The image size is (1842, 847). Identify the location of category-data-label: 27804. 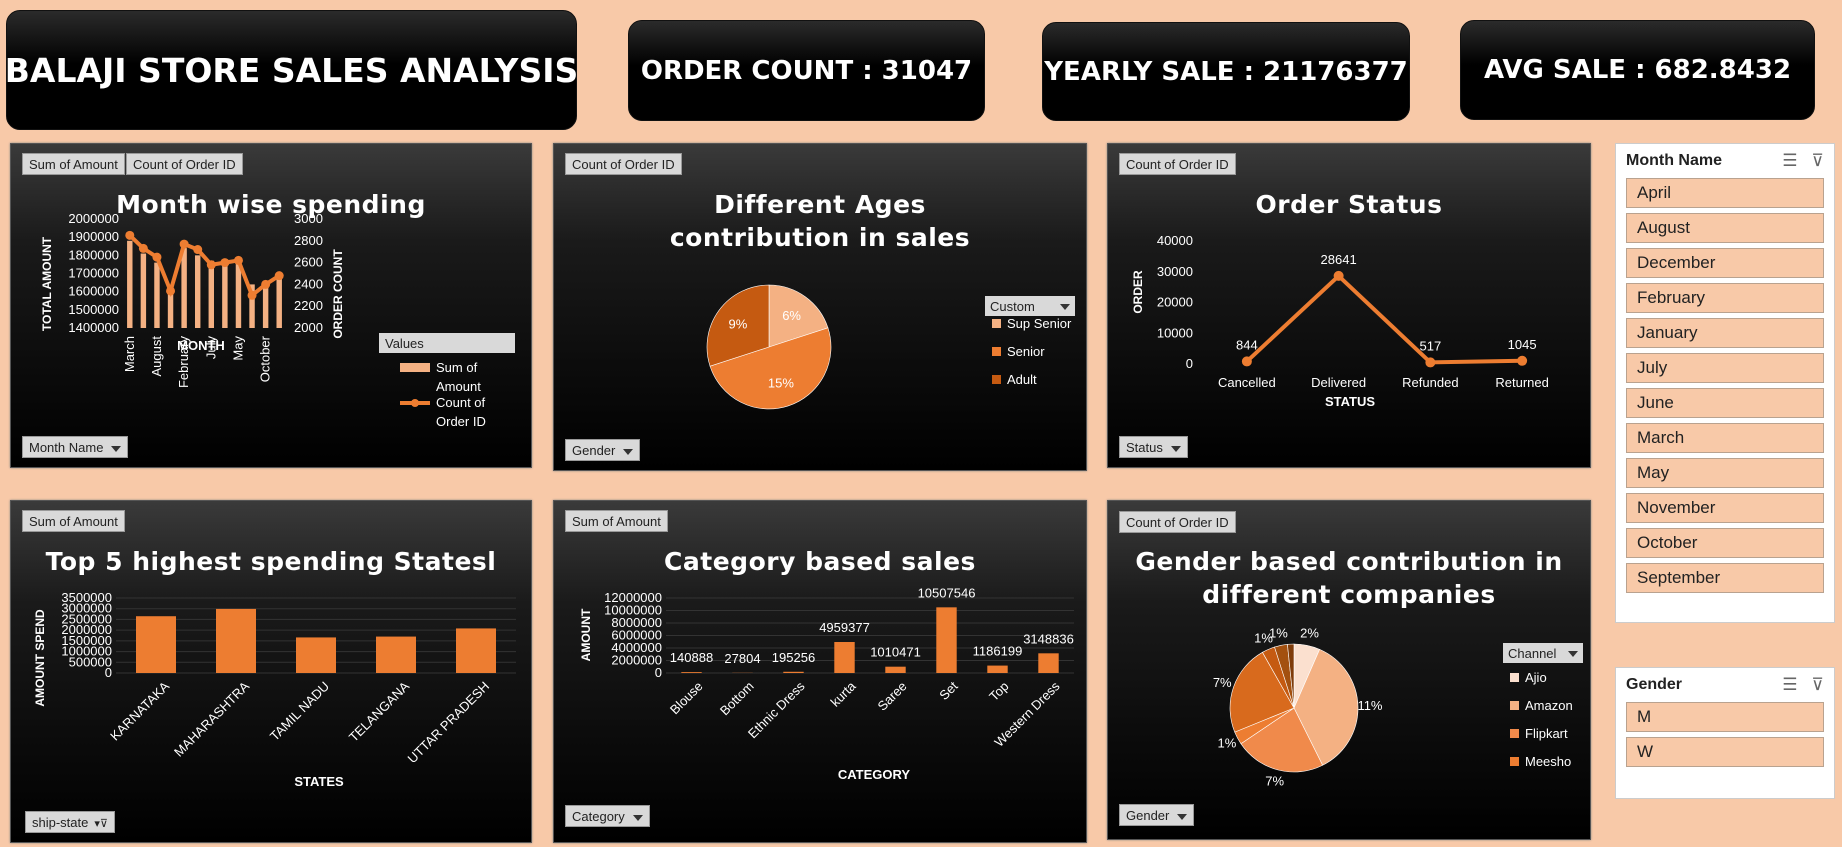
(742, 658).